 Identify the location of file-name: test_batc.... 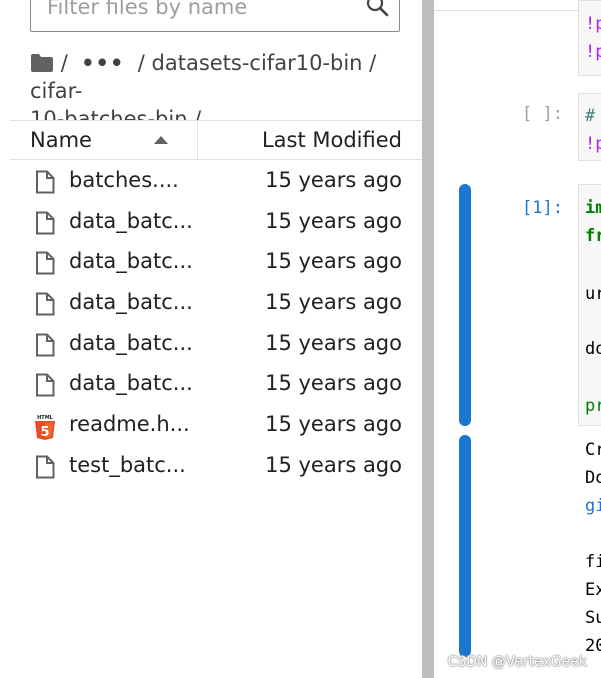
(127, 464).